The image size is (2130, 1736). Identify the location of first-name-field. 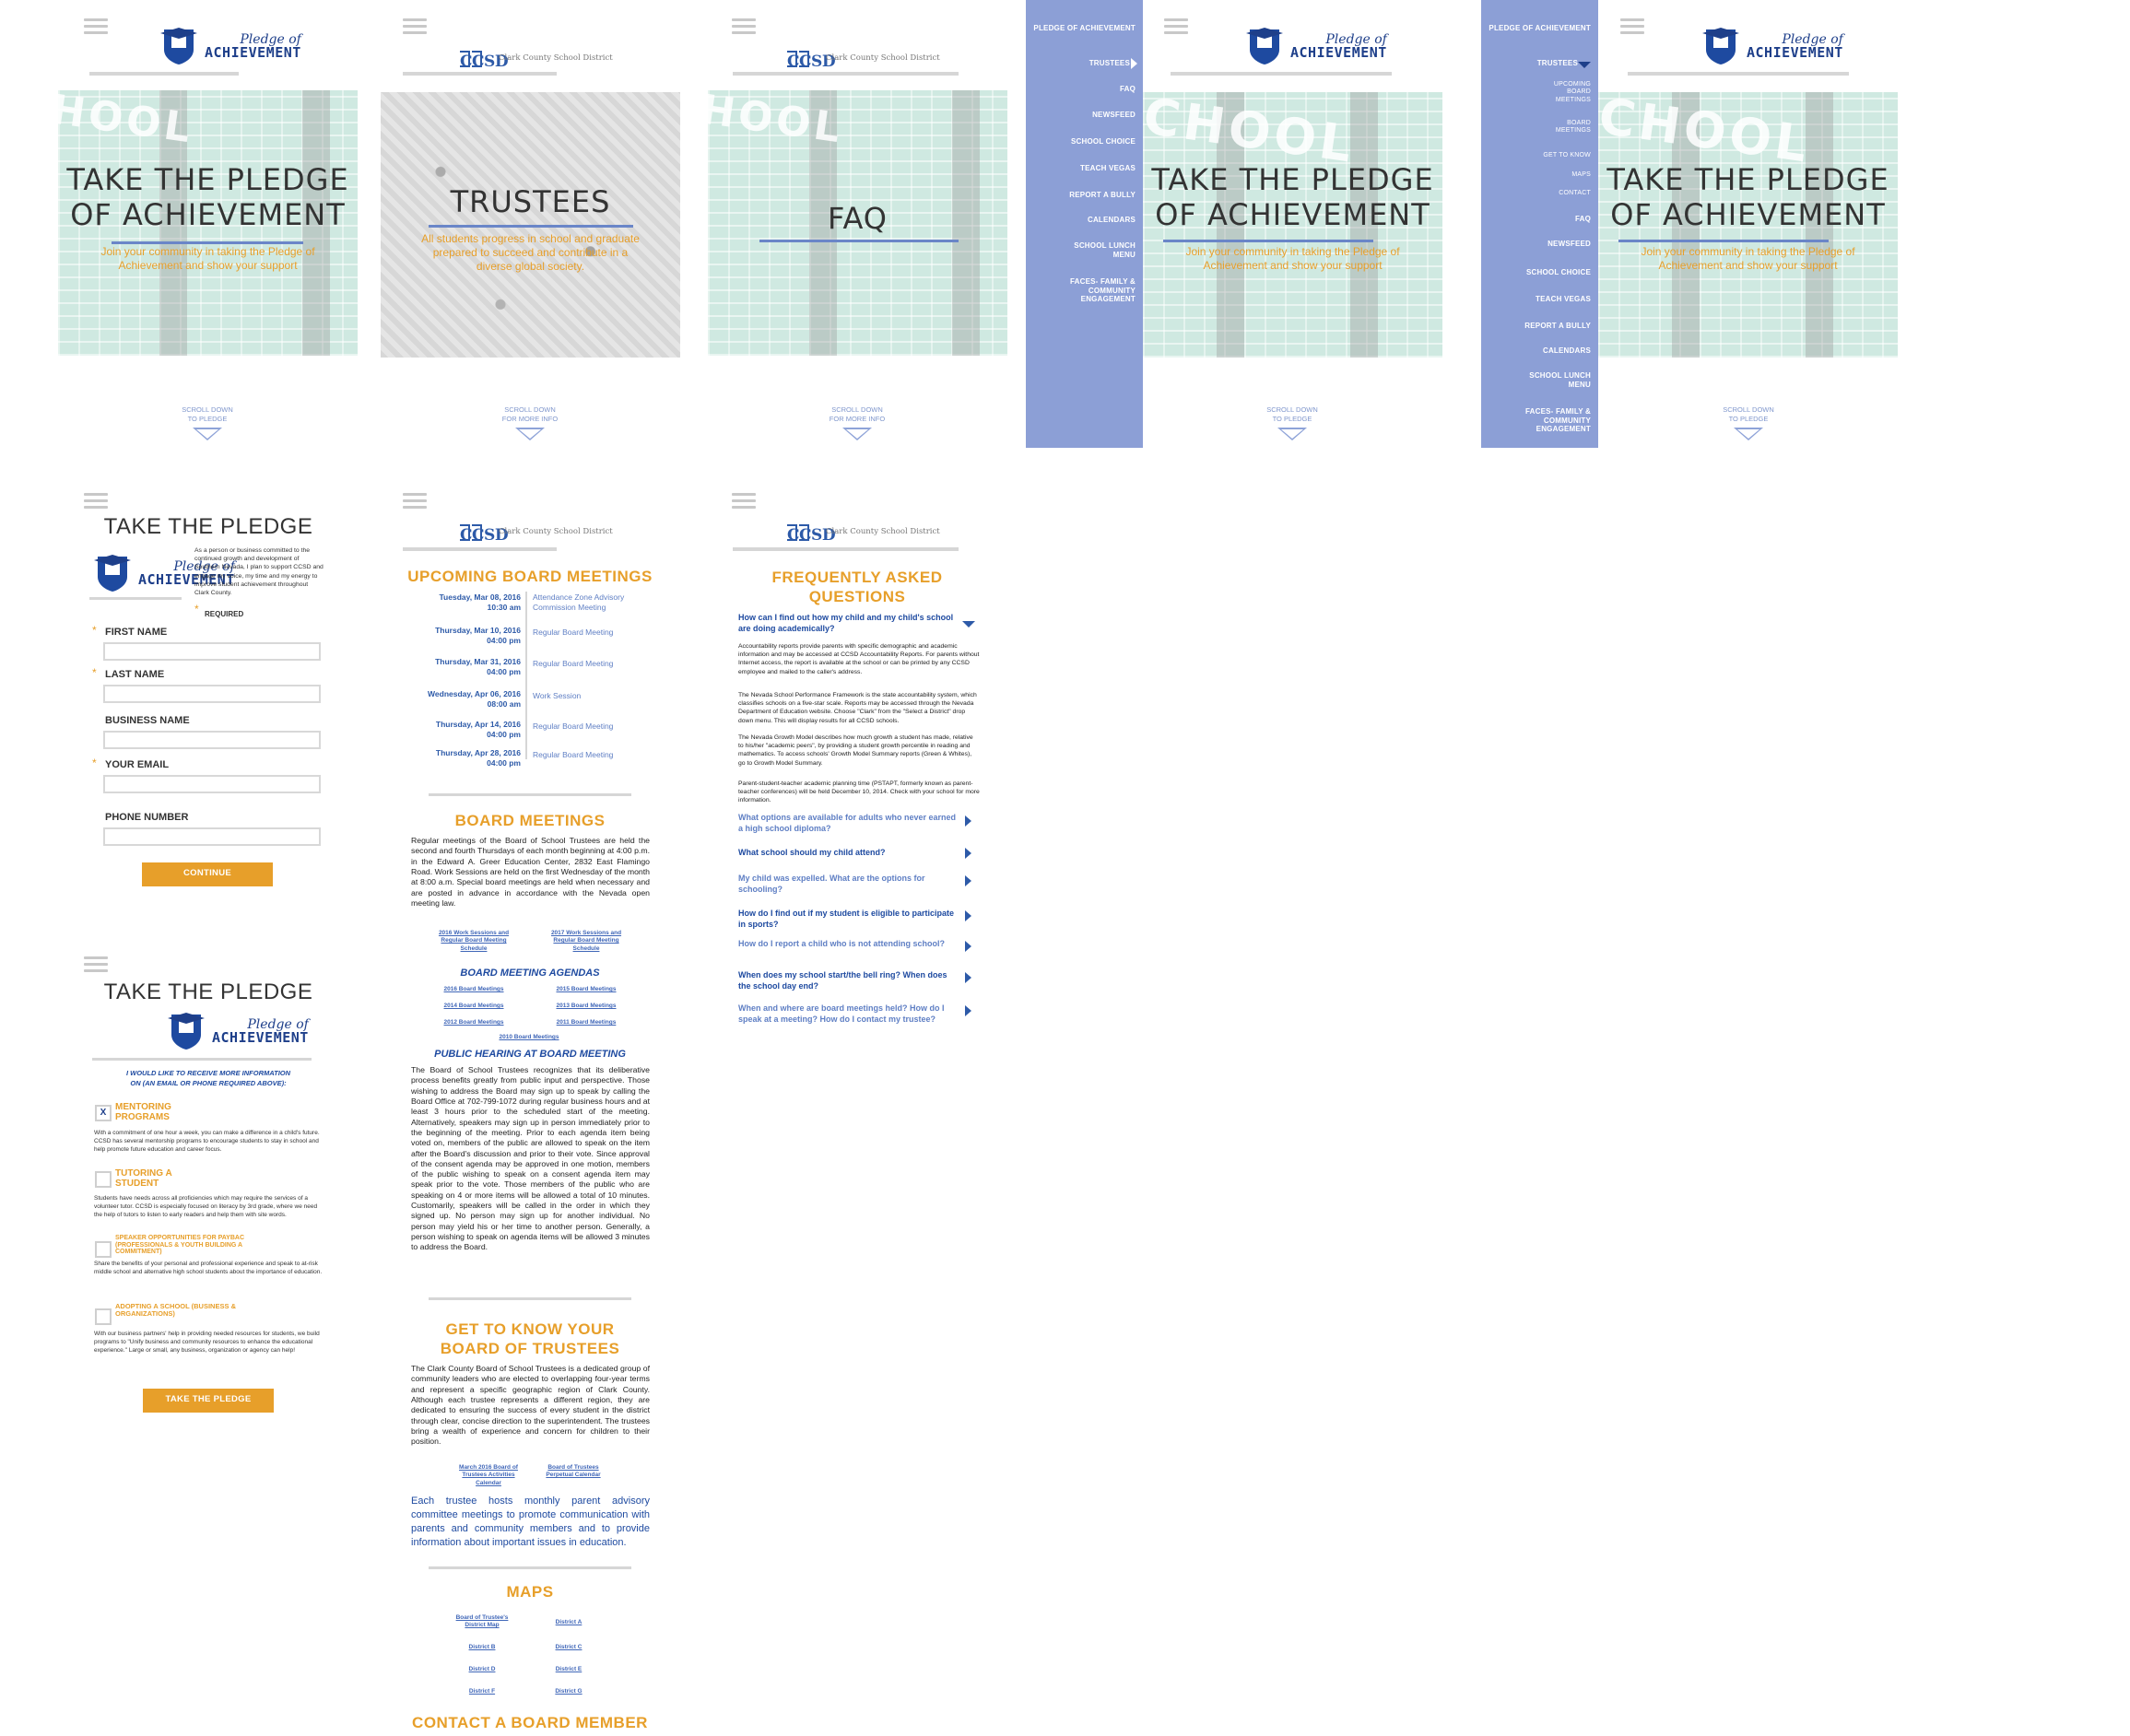
(212, 651).